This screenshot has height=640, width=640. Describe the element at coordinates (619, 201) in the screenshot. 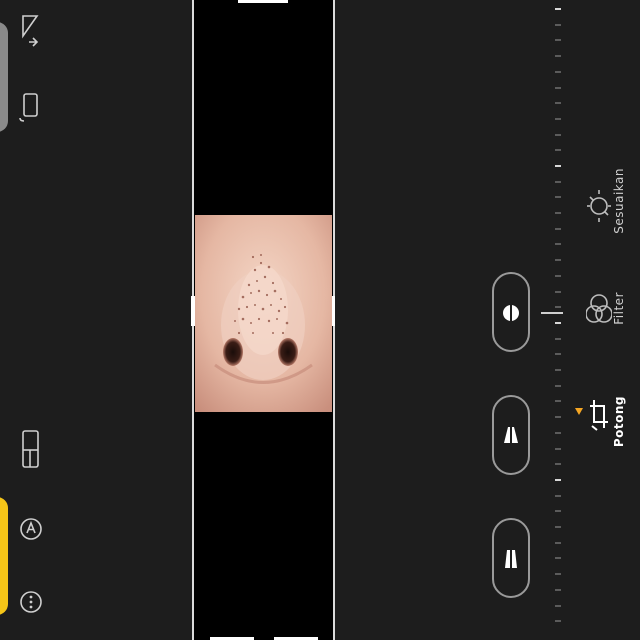

I see `tab-sesuaikan-label: Sesuaikan` at that location.